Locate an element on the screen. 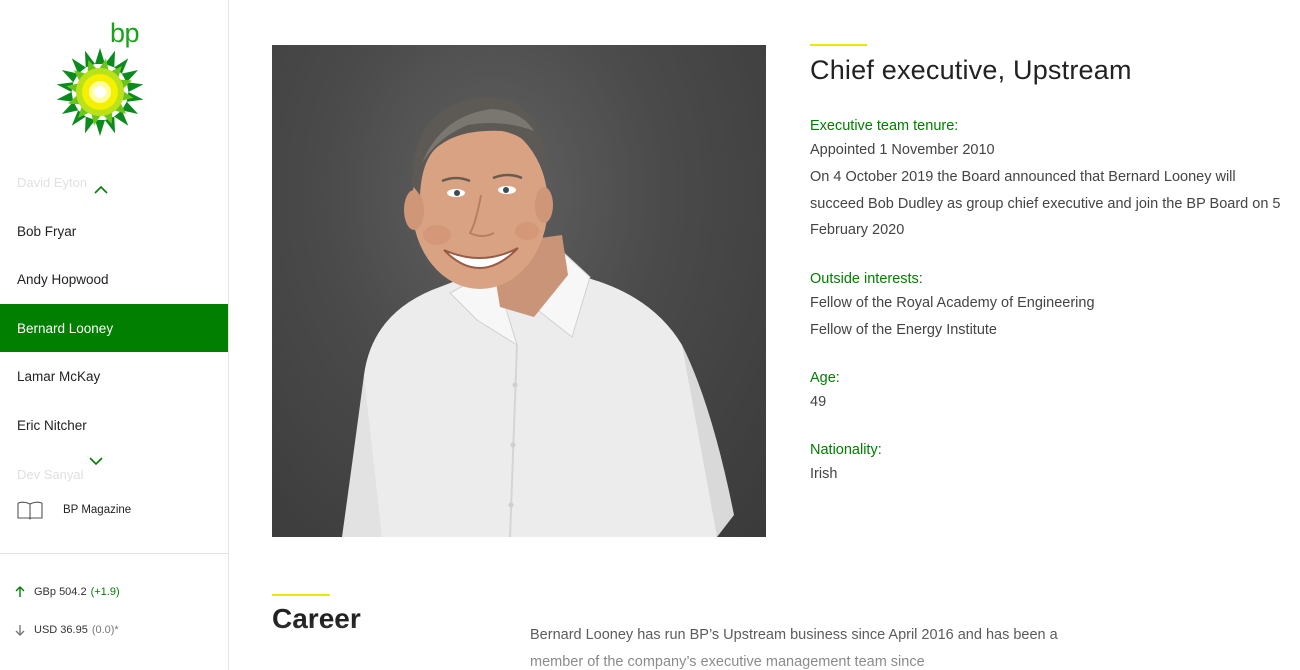 This screenshot has height=670, width=1300. sidebar-item-bob-fryar: Bob Fryar is located at coordinates (114, 231).